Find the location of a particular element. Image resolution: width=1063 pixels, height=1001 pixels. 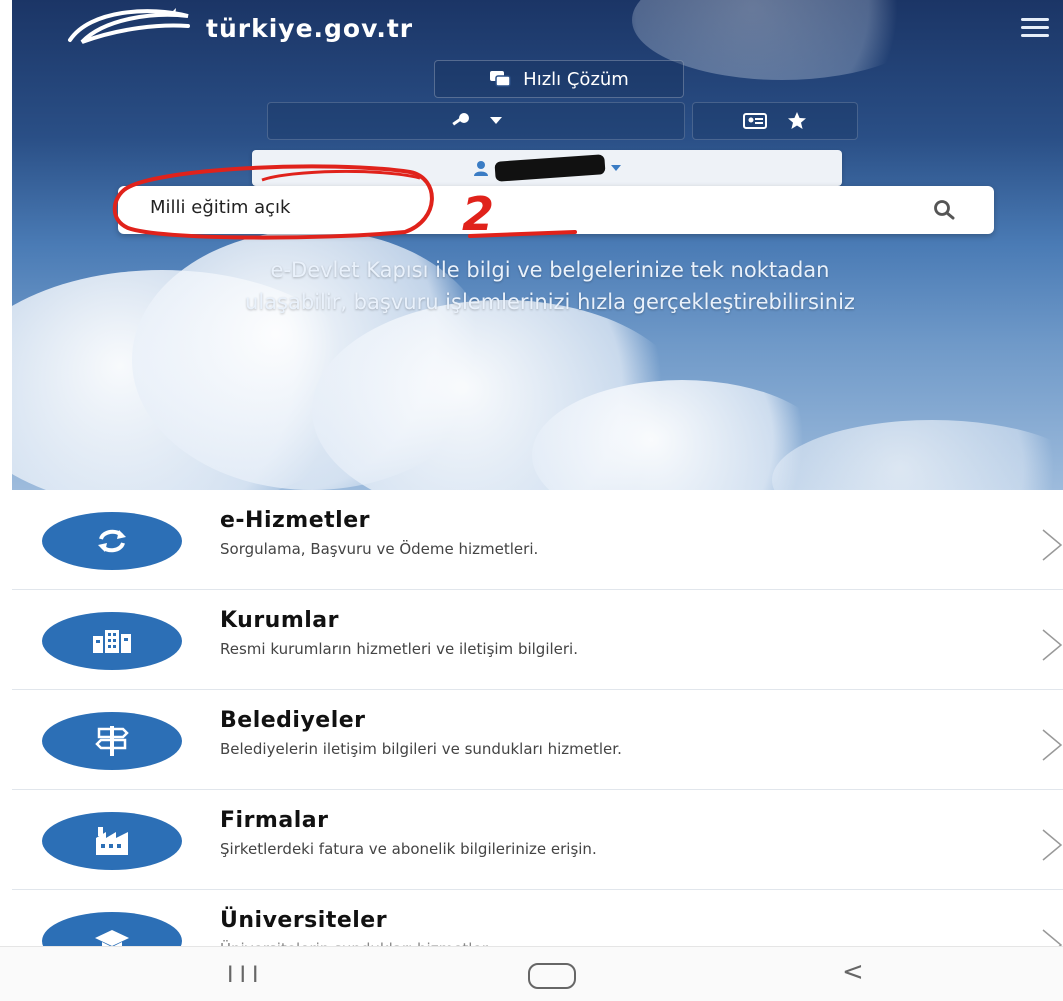

recent-apps-button: III is located at coordinates (245, 975).